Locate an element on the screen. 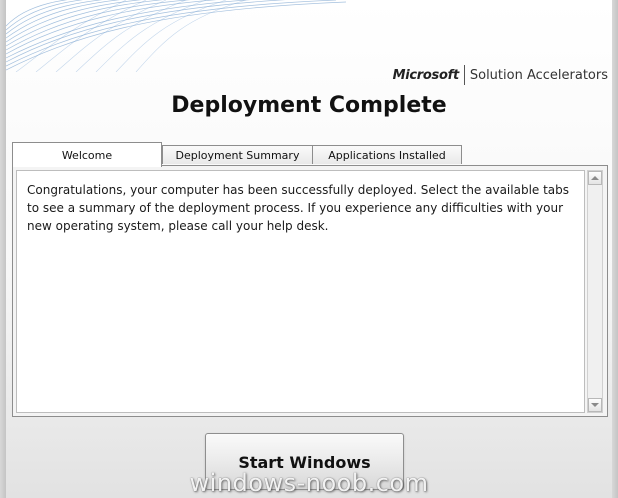 Image resolution: width=618 pixels, height=498 pixels. solution-accelerators-text: Solution Accelerators is located at coordinates (538, 75).